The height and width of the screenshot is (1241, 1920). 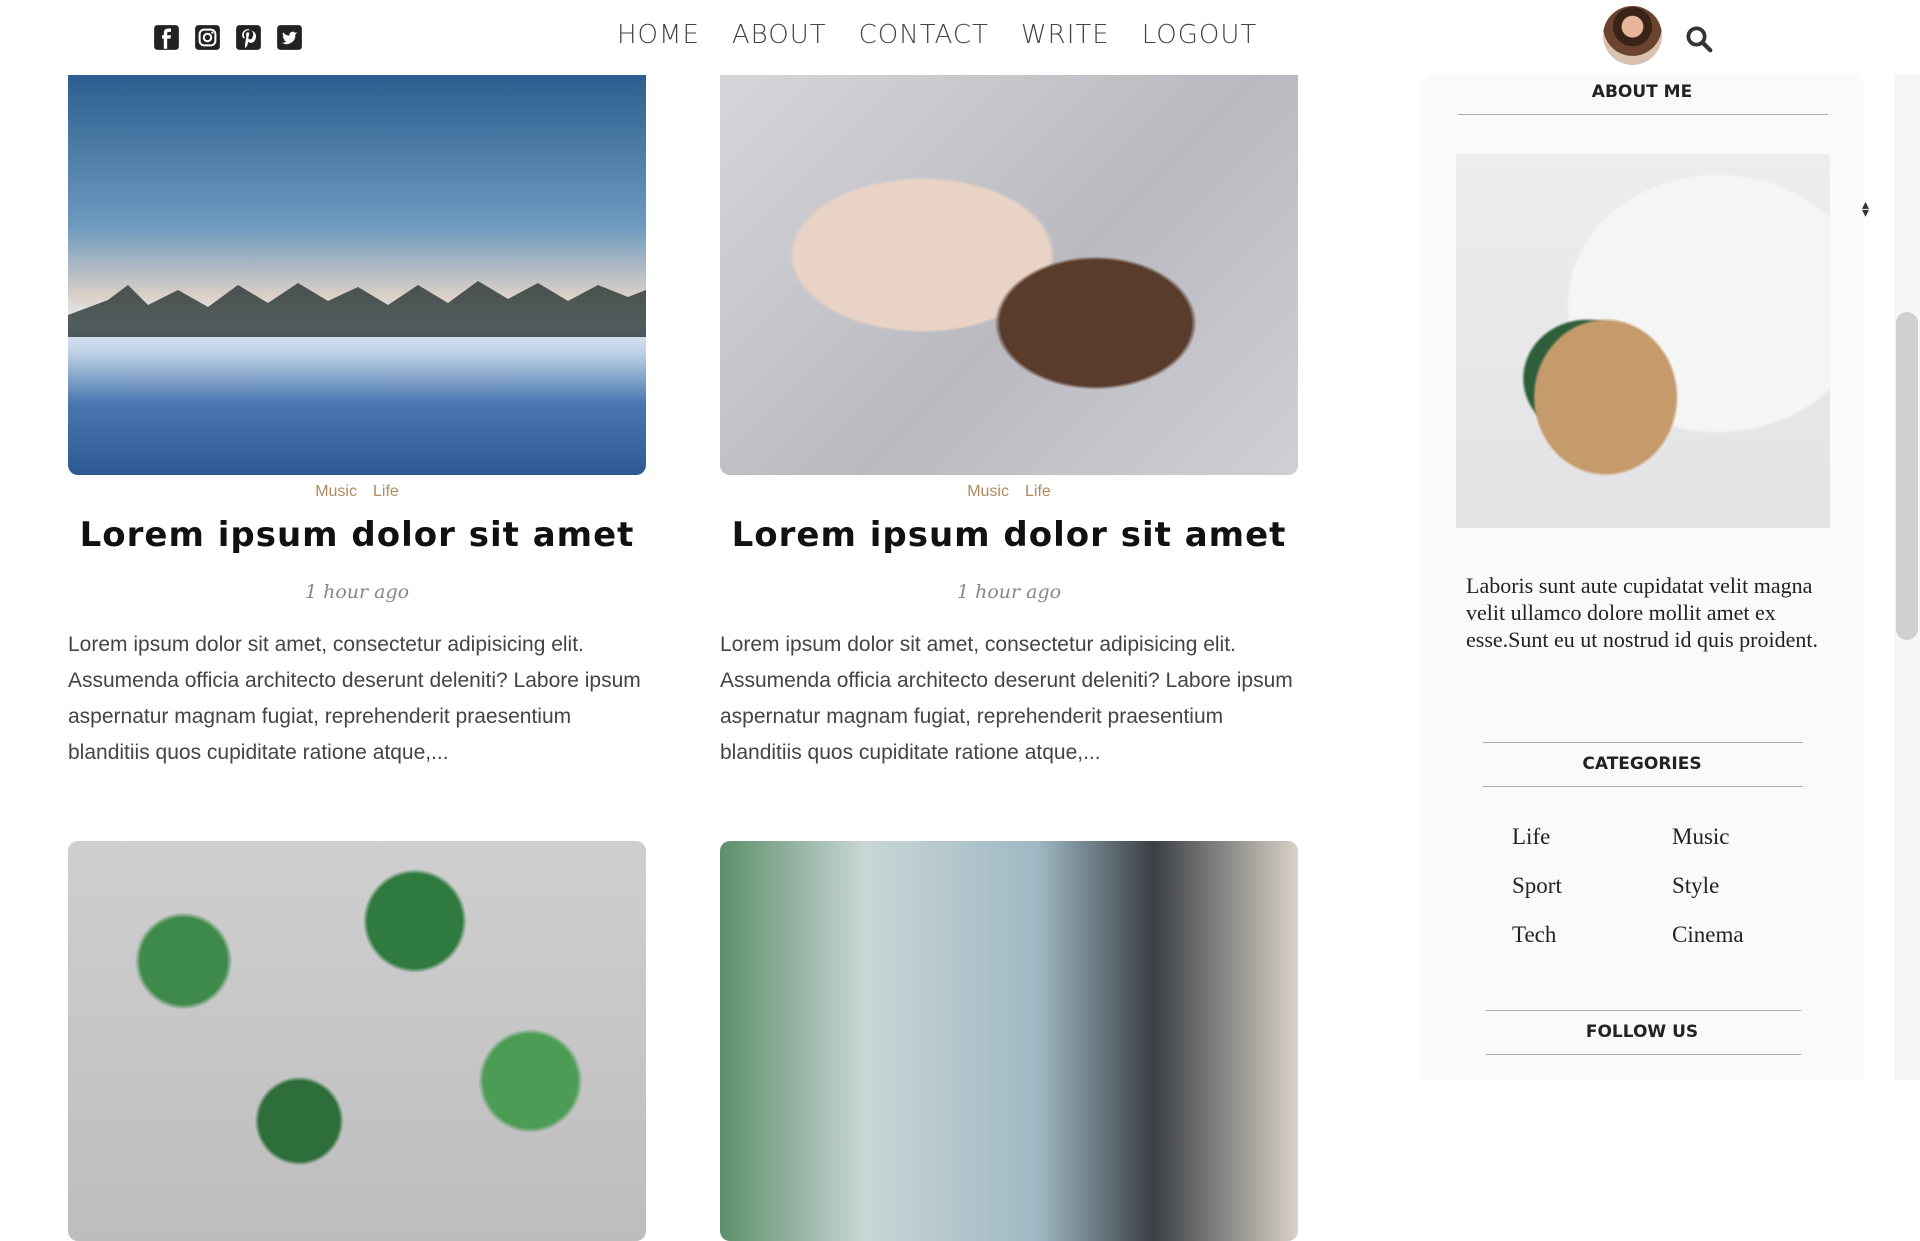 What do you see at coordinates (166, 37) in the screenshot?
I see `facebook-icon` at bounding box center [166, 37].